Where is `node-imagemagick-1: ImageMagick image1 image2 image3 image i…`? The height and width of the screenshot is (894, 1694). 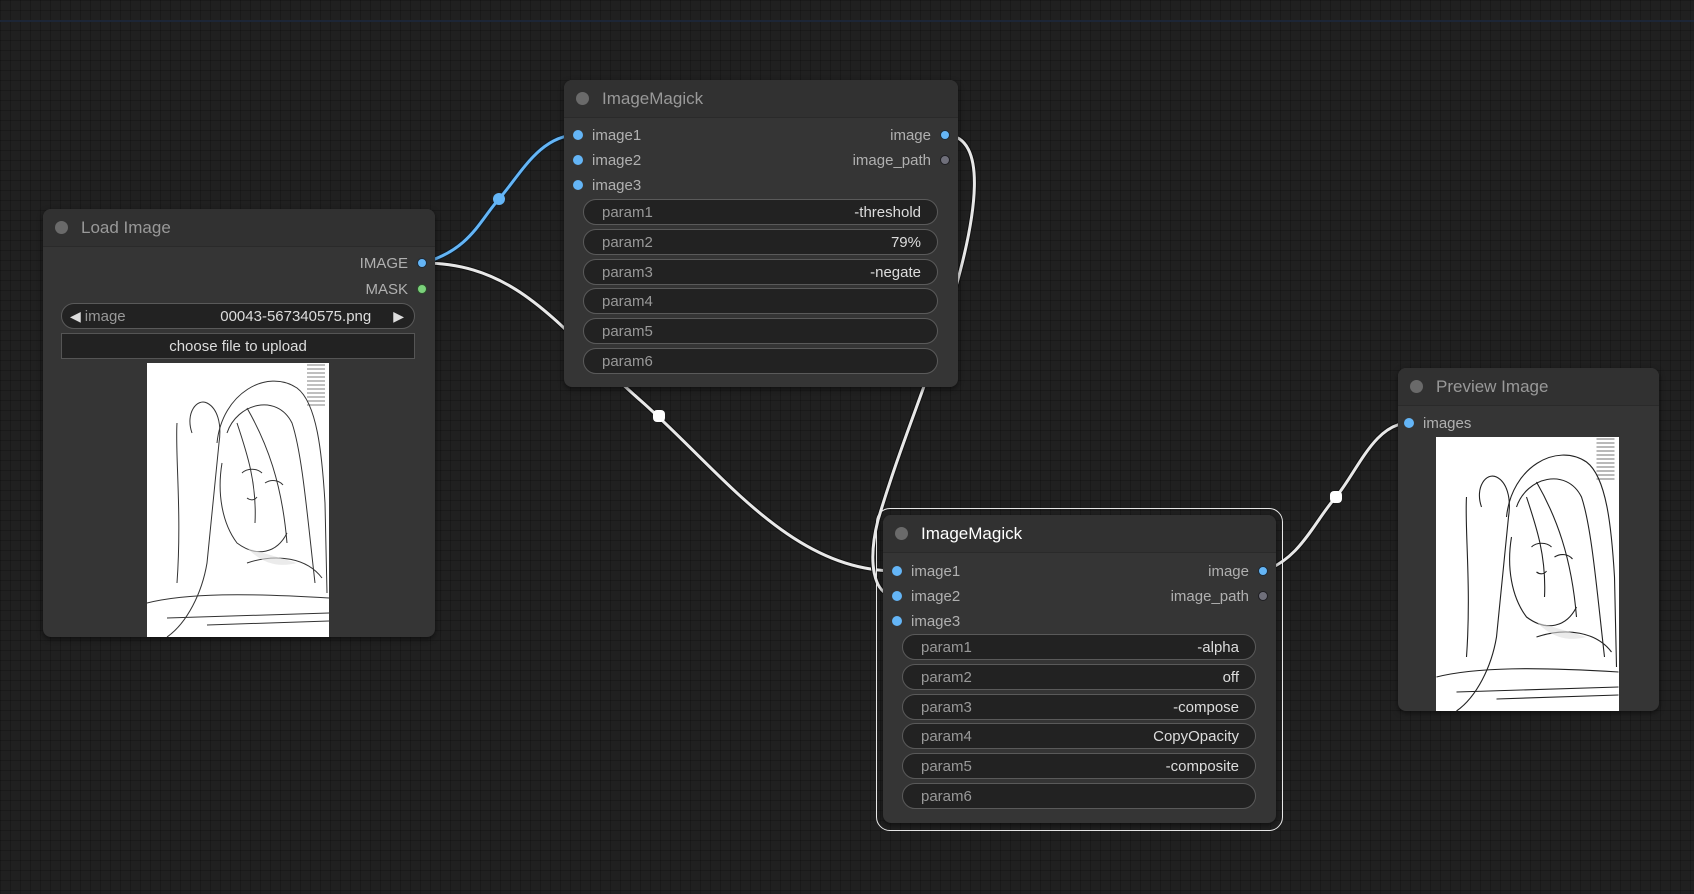
node-imagemagick-1: ImageMagick image1 image2 image3 image i… is located at coordinates (761, 233).